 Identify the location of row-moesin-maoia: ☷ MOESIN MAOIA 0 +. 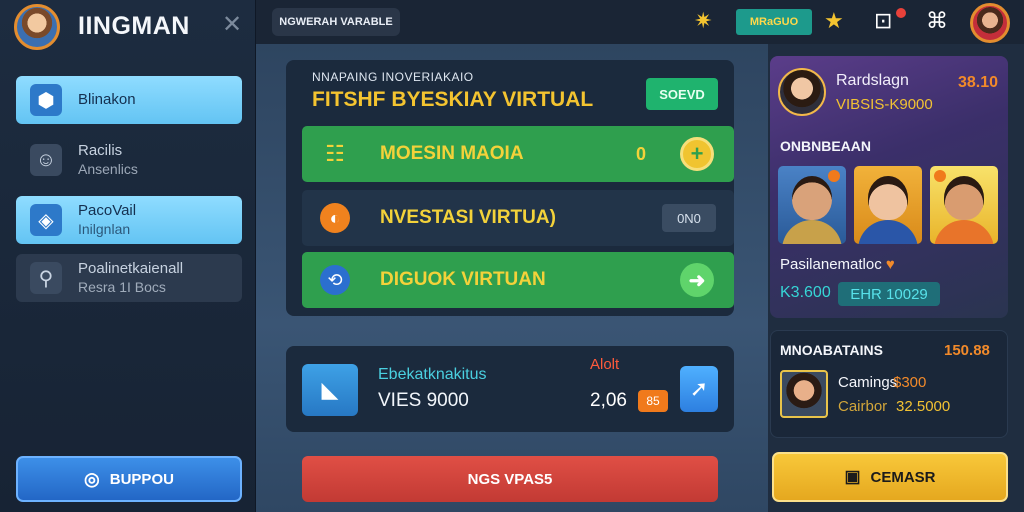
(518, 154).